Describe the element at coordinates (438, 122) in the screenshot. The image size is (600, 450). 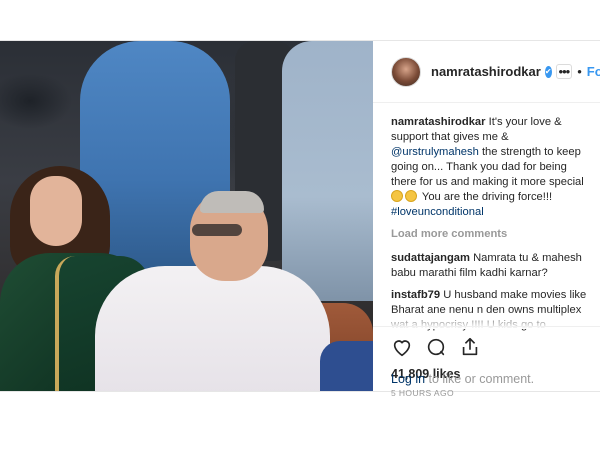
I see `caption-username: namratashirodkar` at that location.